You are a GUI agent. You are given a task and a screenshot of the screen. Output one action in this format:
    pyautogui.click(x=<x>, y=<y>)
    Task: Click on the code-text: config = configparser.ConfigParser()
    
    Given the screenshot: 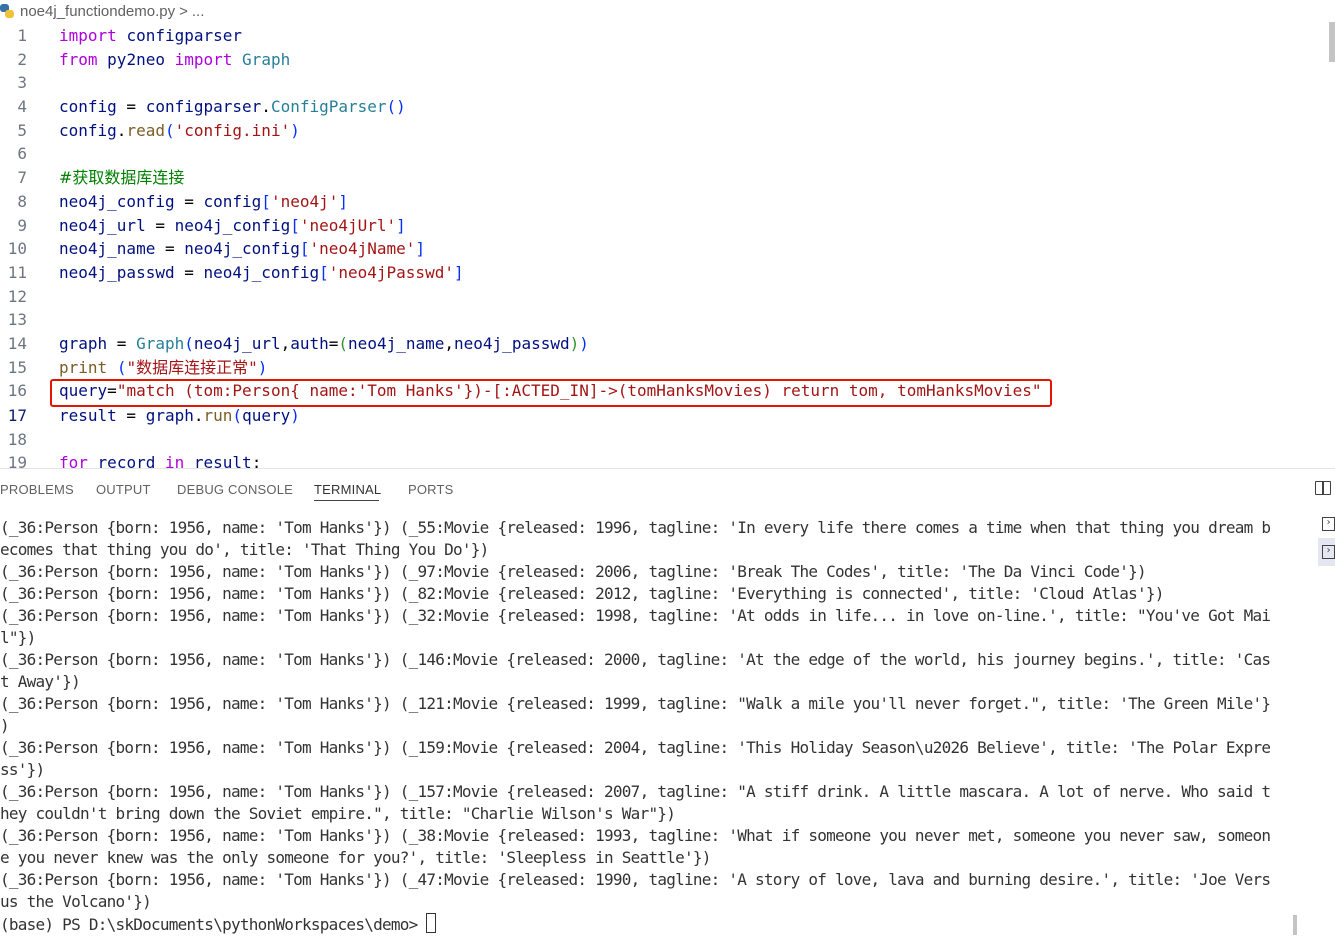 What is the action you would take?
    pyautogui.click(x=232, y=106)
    